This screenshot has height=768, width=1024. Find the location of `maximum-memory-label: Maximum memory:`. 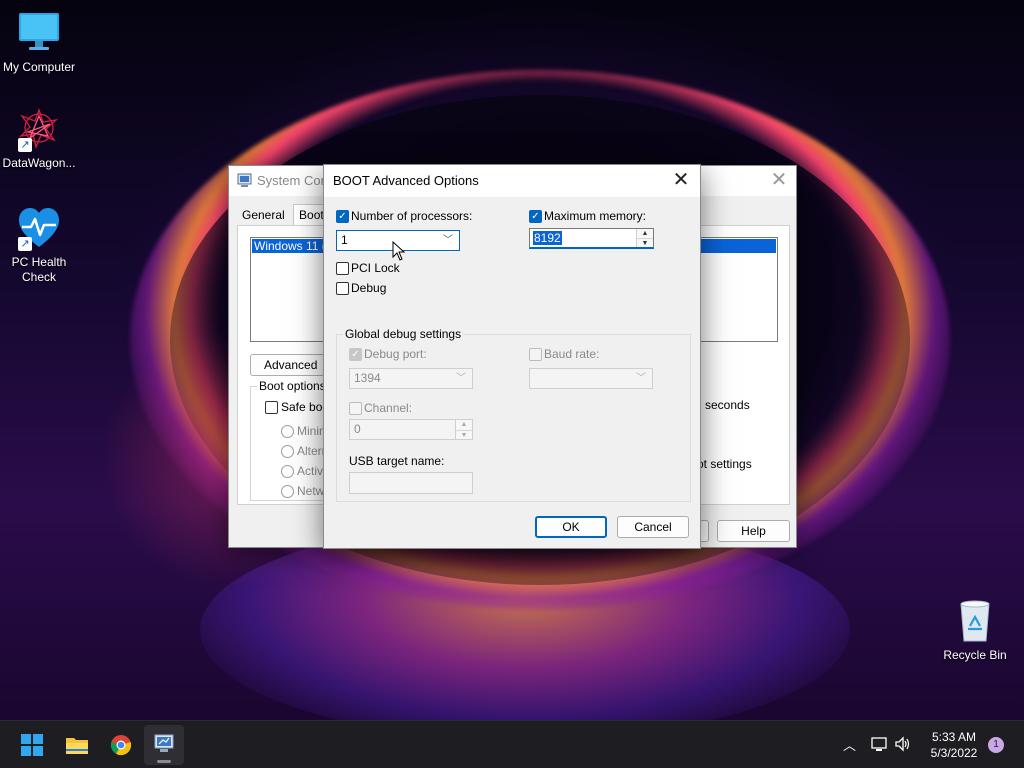

maximum-memory-label: Maximum memory: is located at coordinates (595, 216).